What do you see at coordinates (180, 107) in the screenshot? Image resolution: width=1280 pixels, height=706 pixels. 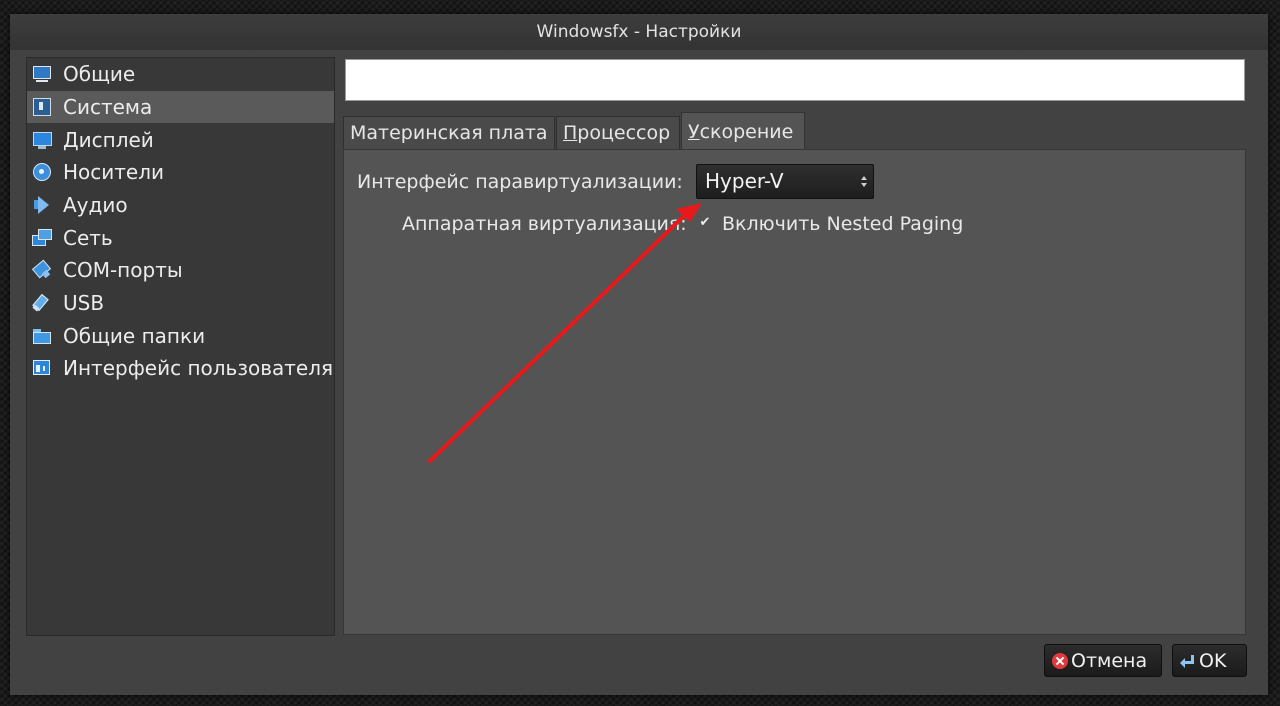 I see `sidebar-item-system: Система` at bounding box center [180, 107].